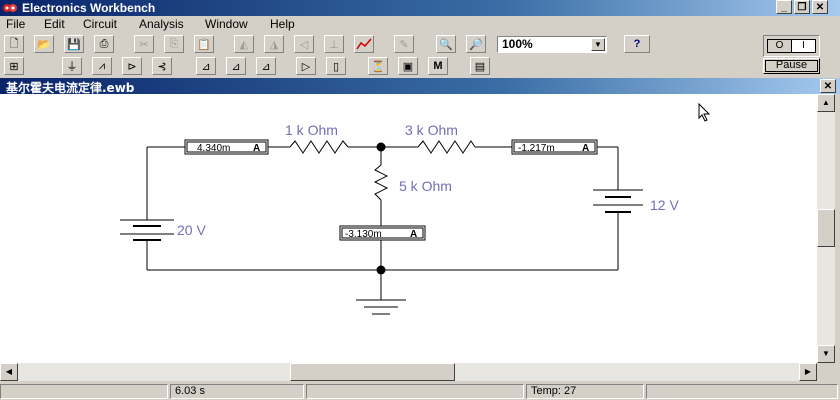 Image resolution: width=840 pixels, height=400 pixels. What do you see at coordinates (536, 148) in the screenshot?
I see `ammeter-2-reading: -1.217m` at bounding box center [536, 148].